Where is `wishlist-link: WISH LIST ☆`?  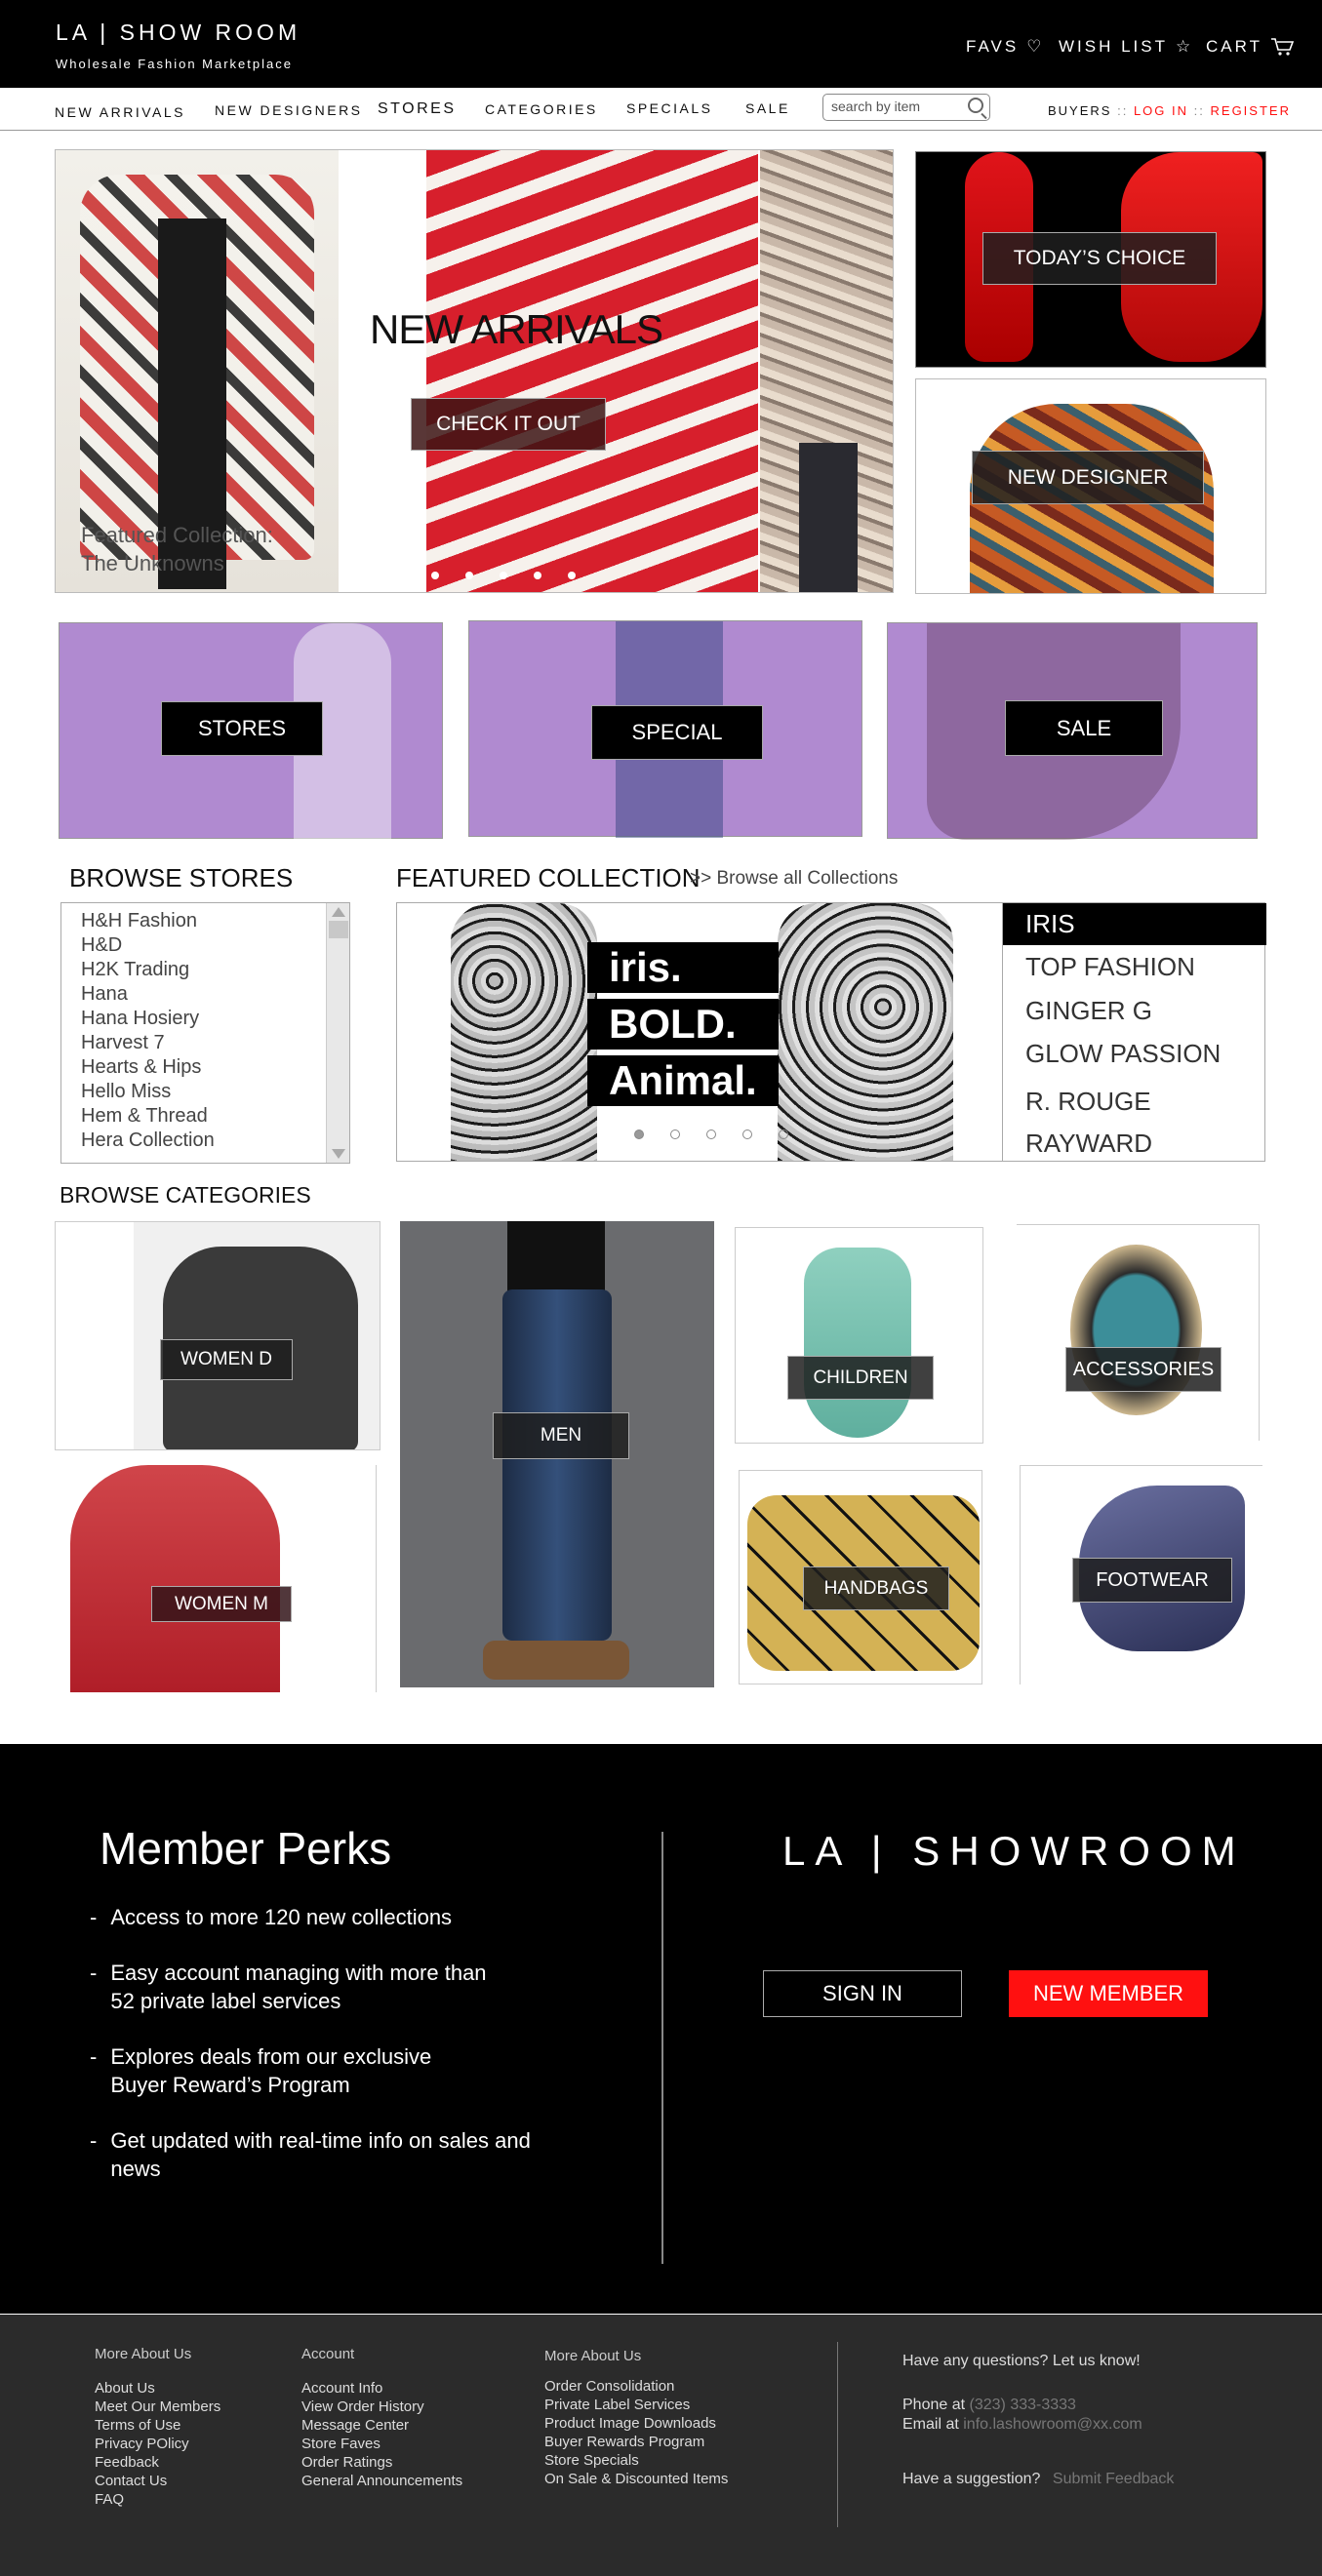 wishlist-link: WISH LIST ☆ is located at coordinates (1126, 47).